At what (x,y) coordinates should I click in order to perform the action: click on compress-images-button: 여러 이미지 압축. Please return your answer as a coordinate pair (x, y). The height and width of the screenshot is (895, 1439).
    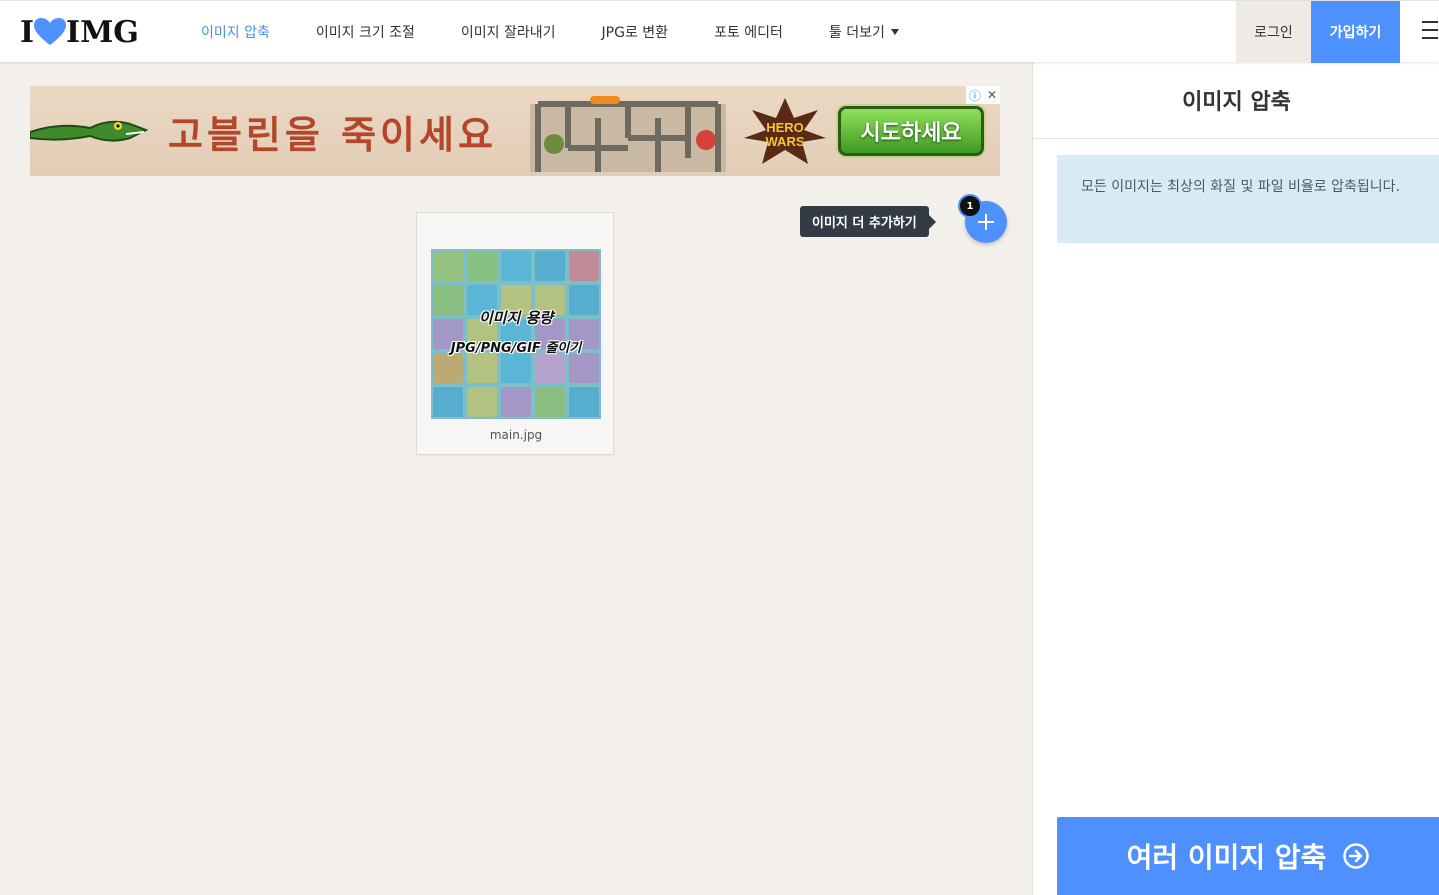
    Looking at the image, I should click on (1248, 856).